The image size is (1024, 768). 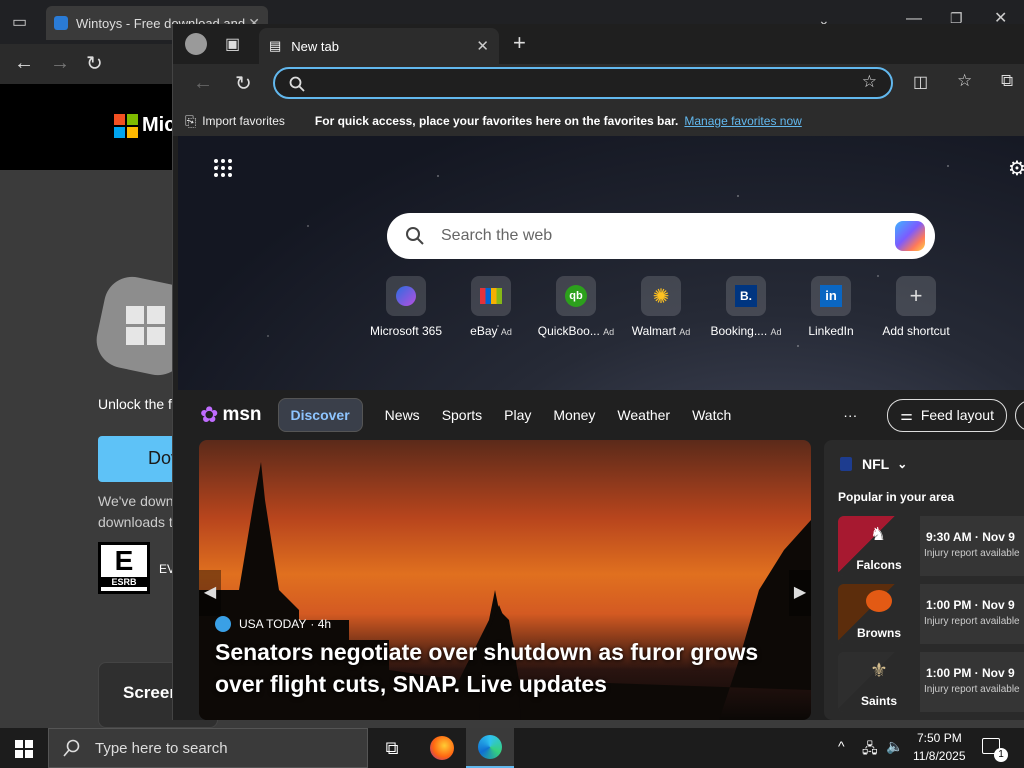 I want to click on web-search-box: Search the web, so click(x=661, y=236).